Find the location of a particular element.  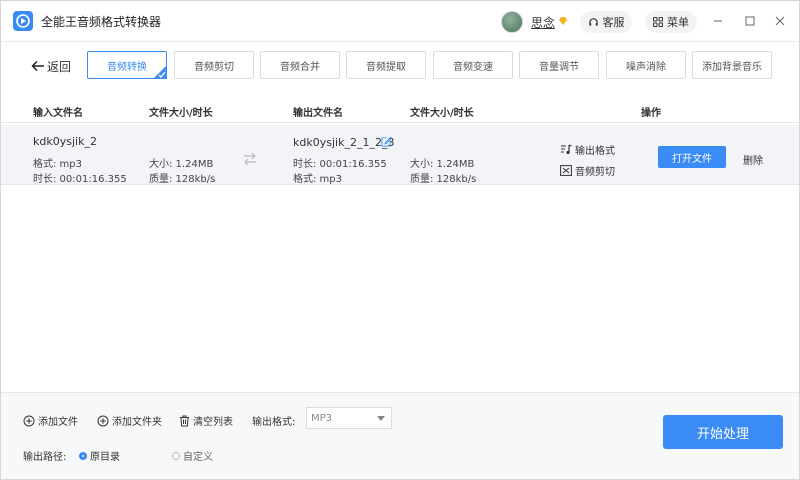

output-size: 大小: 1.24MB is located at coordinates (442, 164).